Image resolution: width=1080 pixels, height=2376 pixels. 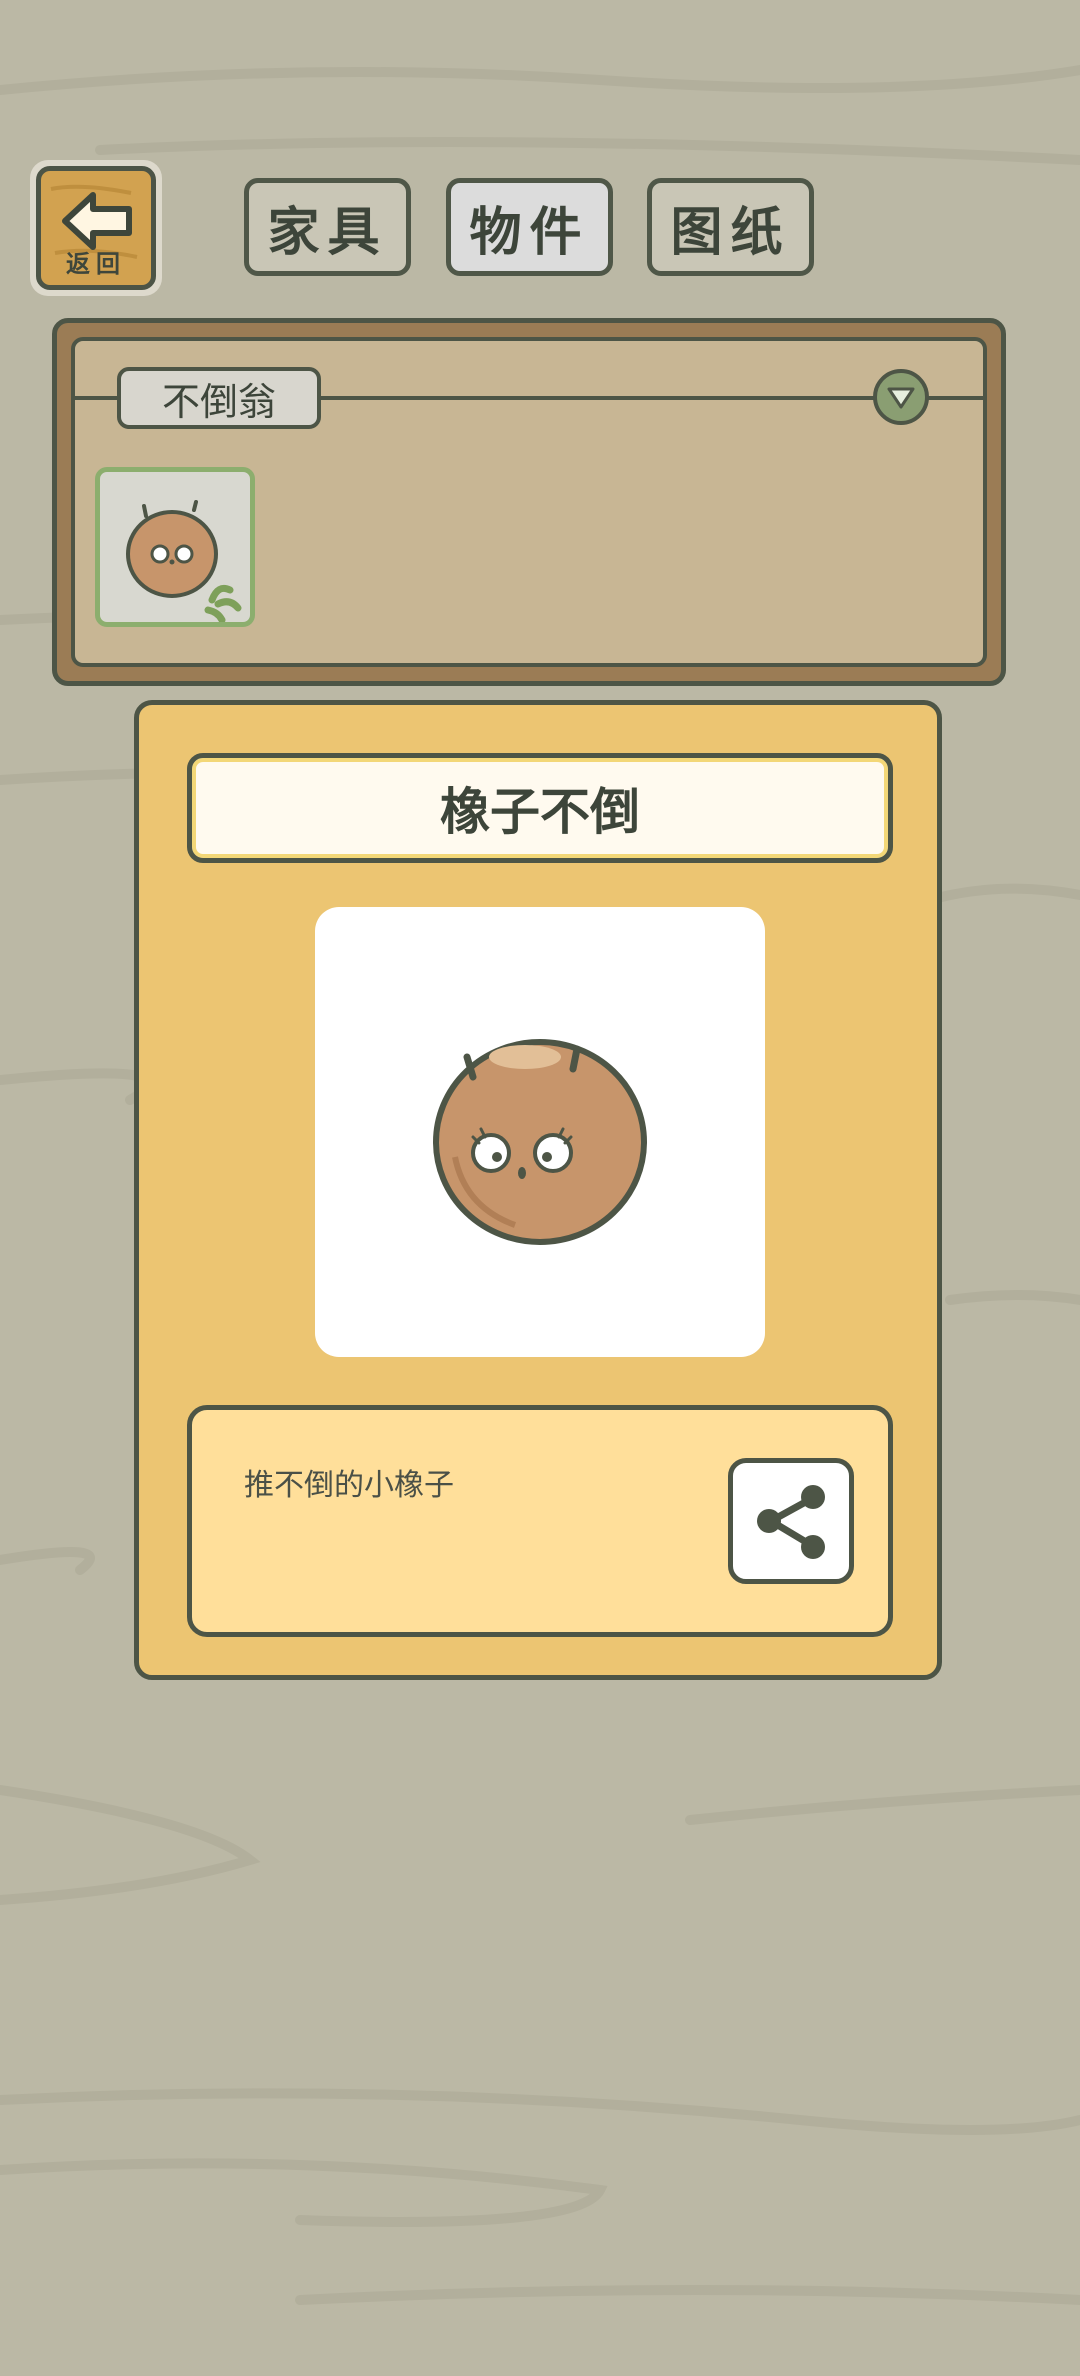 I want to click on chevron-down-icon, so click(x=901, y=398).